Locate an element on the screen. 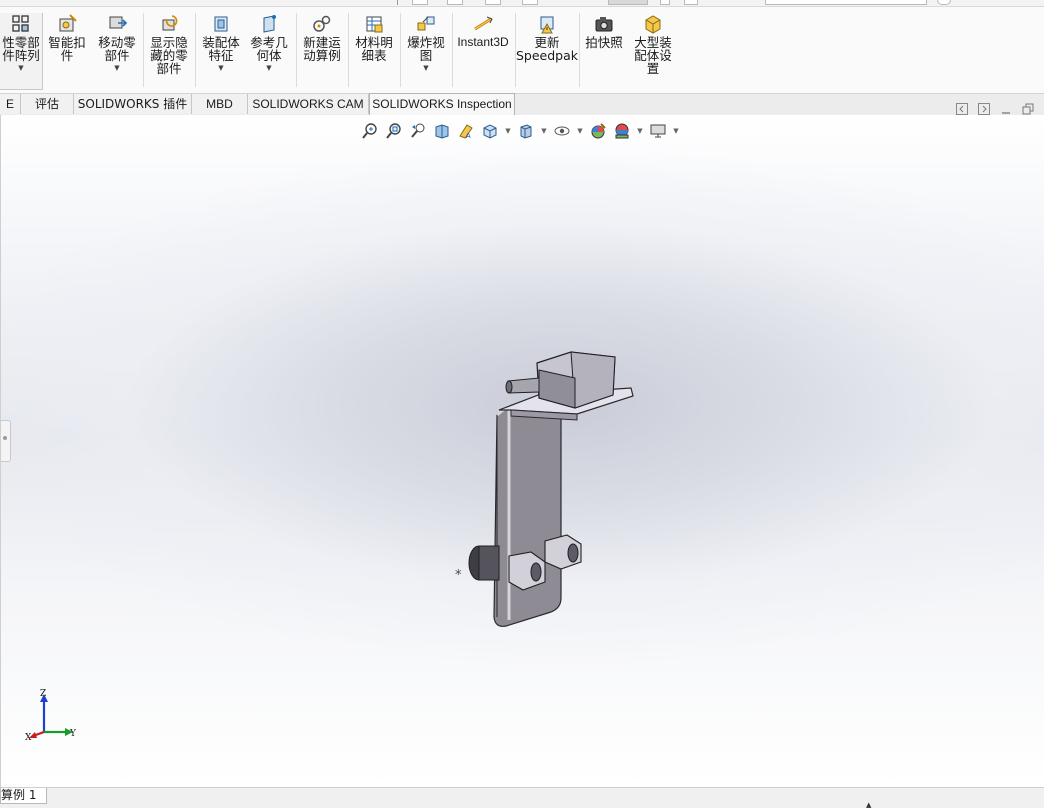 Image resolution: width=1044 pixels, height=809 pixels. view-settings-icon is located at coordinates (658, 131).